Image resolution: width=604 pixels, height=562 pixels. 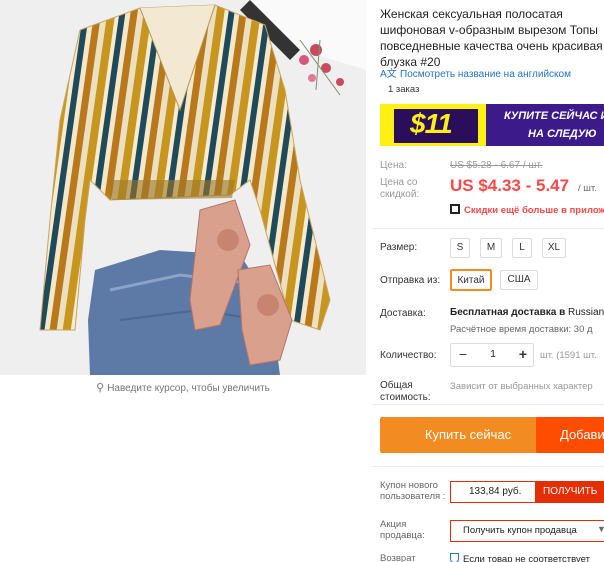 What do you see at coordinates (431, 123) in the screenshot?
I see `banner-amount: $11` at bounding box center [431, 123].